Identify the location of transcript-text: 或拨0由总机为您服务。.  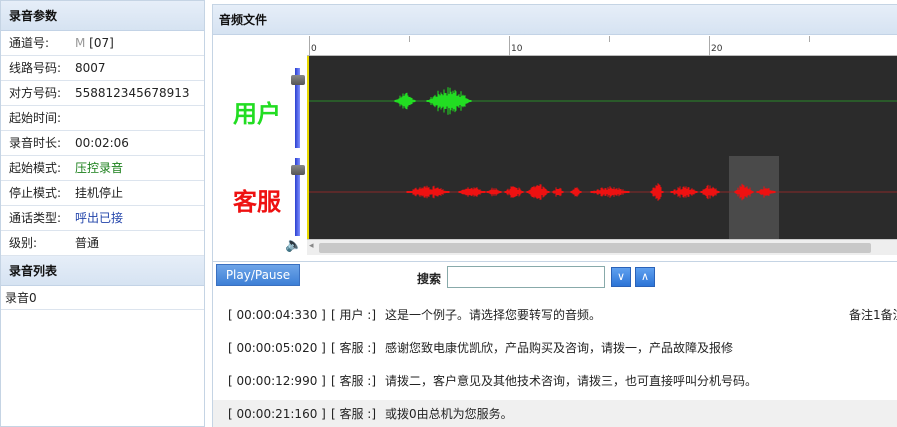
(449, 414).